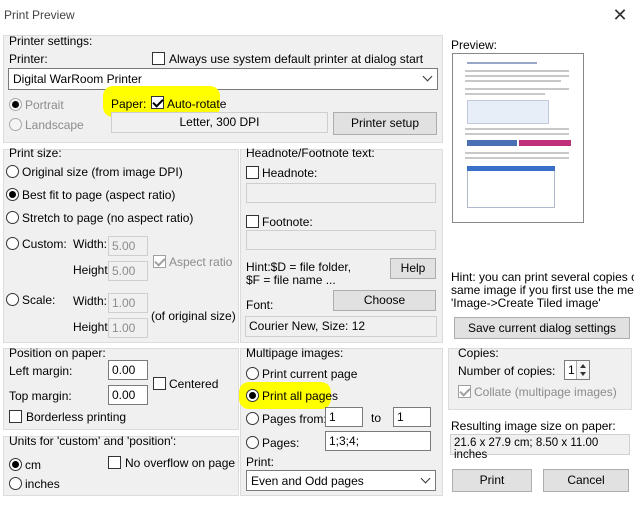  What do you see at coordinates (533, 426) in the screenshot?
I see `result-label: Resulting image size on paper:` at bounding box center [533, 426].